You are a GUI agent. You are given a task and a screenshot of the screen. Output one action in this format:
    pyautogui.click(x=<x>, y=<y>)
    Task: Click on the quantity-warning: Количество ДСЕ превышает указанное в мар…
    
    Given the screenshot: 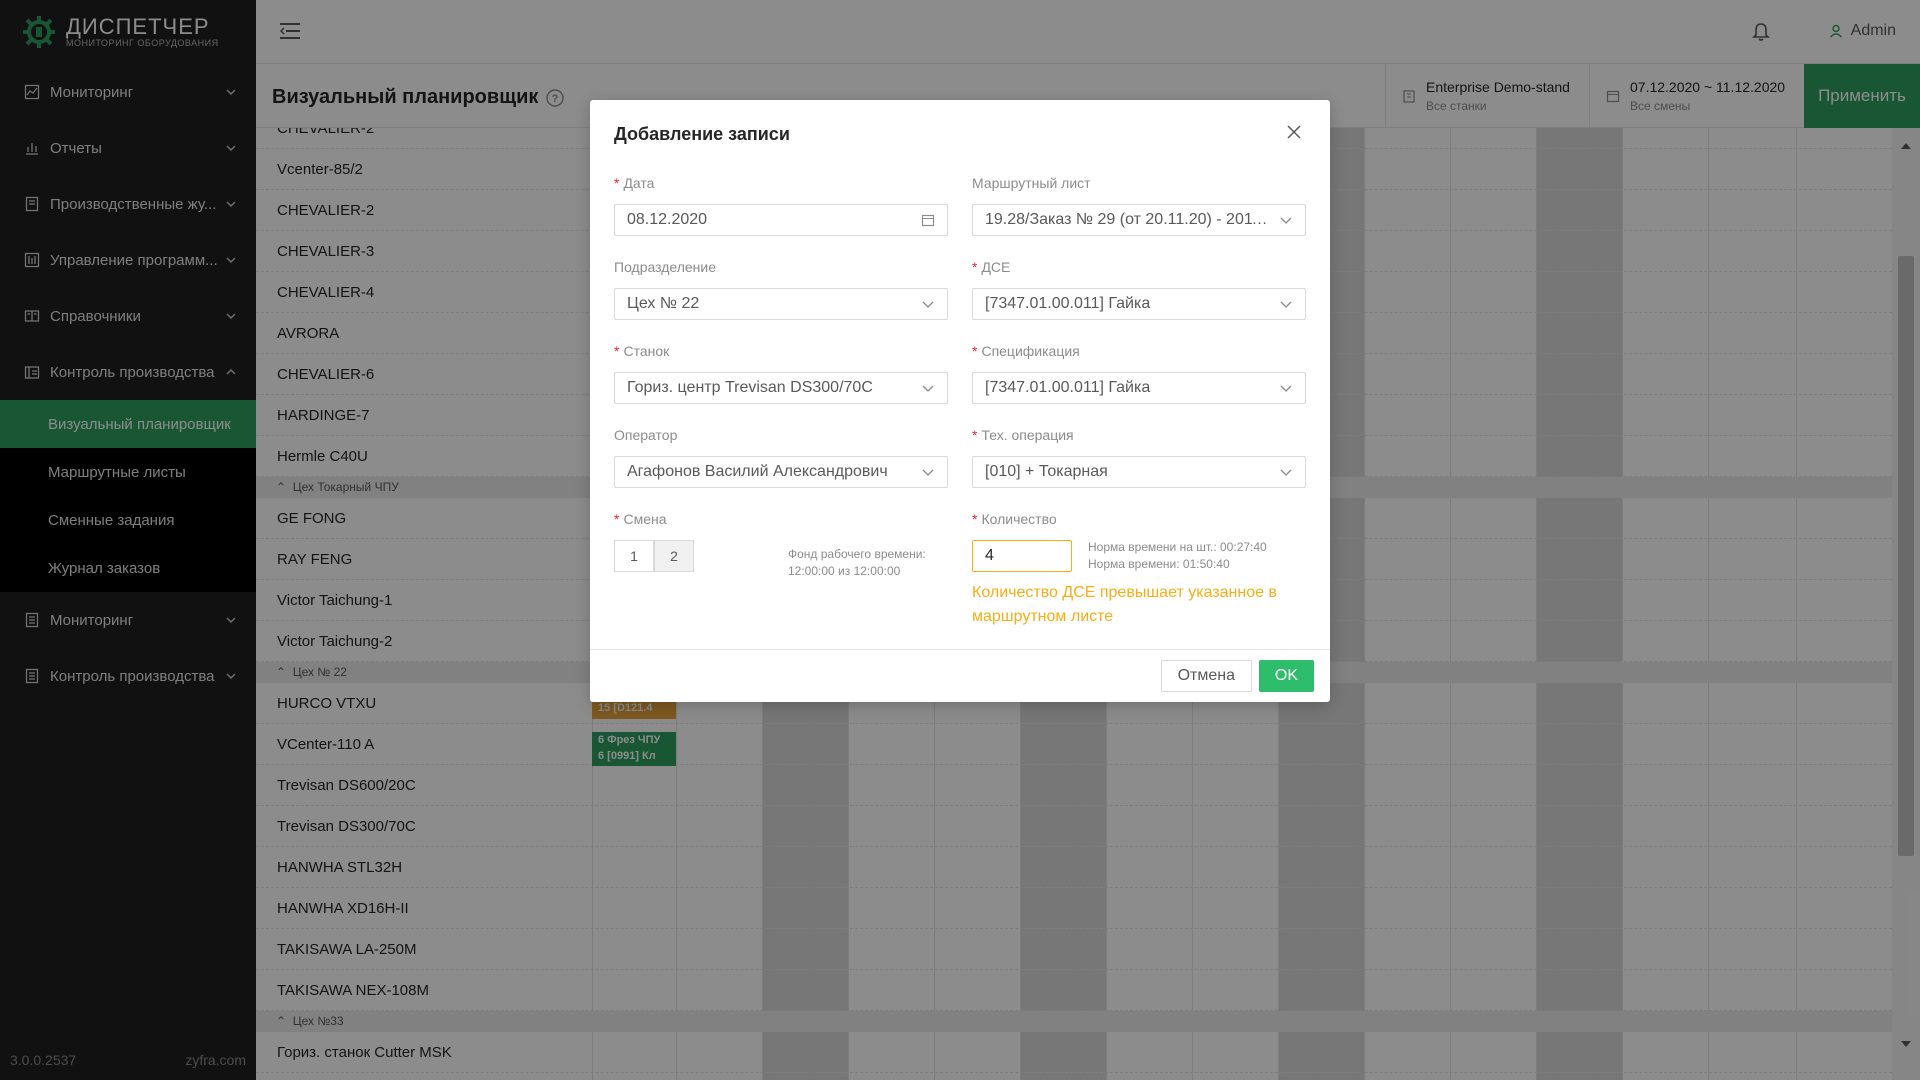 What is the action you would take?
    pyautogui.click(x=1124, y=604)
    